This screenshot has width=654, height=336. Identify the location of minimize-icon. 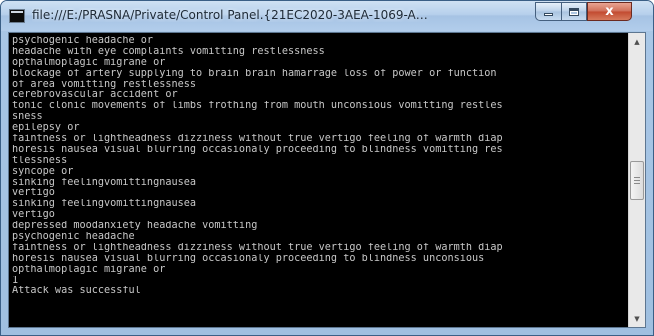
(548, 14).